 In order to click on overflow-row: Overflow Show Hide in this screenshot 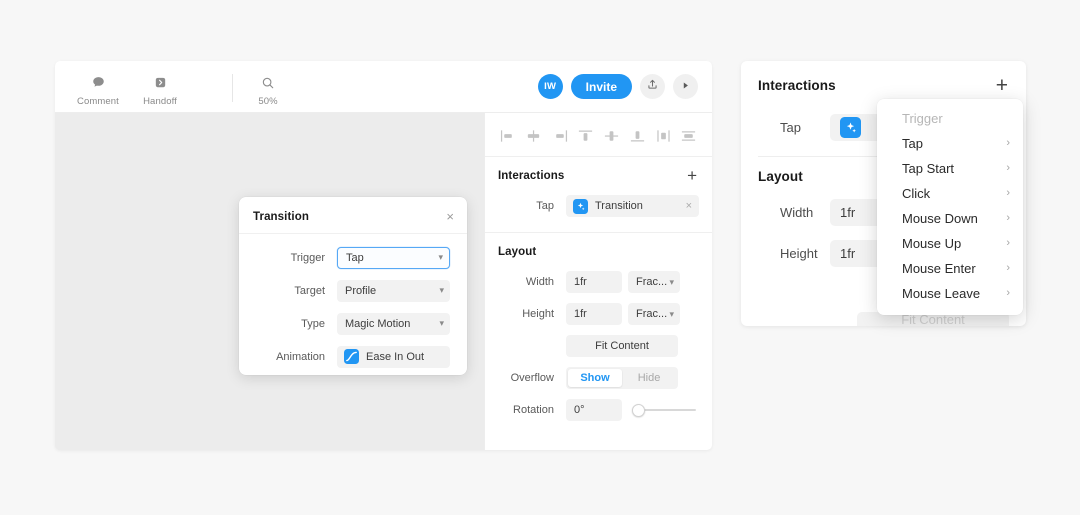, I will do `click(598, 378)`.